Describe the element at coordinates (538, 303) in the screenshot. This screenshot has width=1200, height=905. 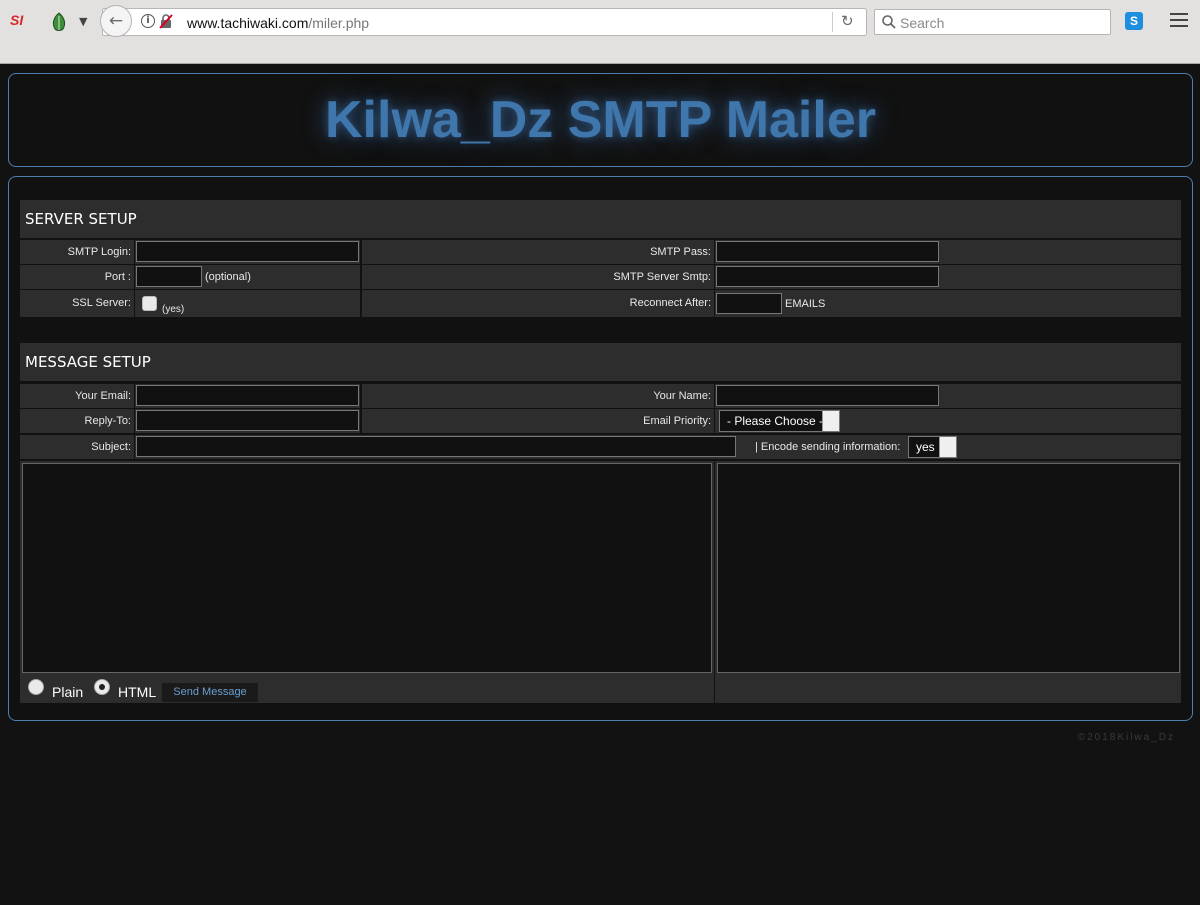
I see `reconnect-after-label: Reconnect After:` at that location.